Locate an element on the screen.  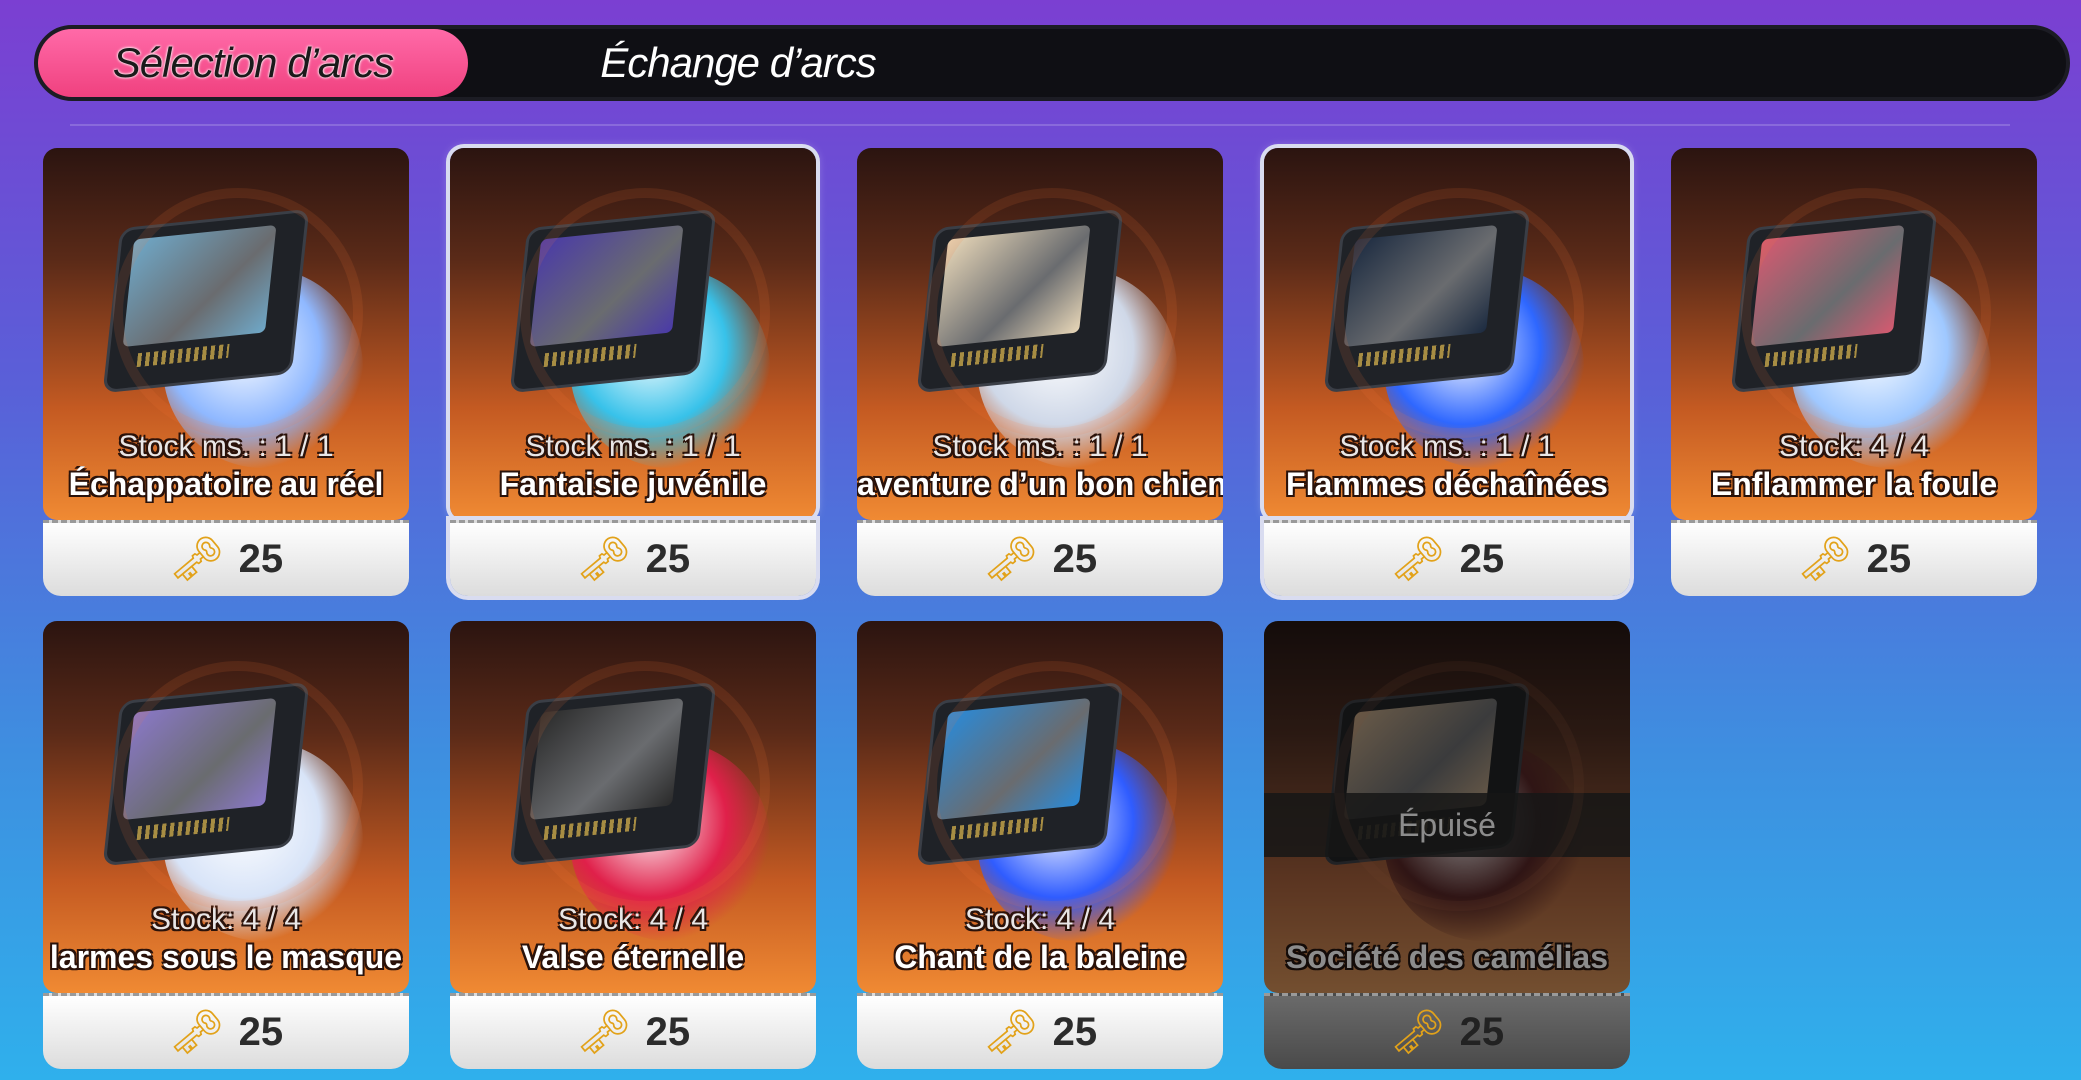
arc-card: Stock ms. : 1 / 1 Flammes déchaînées 🗝 25 is located at coordinates (1447, 372).